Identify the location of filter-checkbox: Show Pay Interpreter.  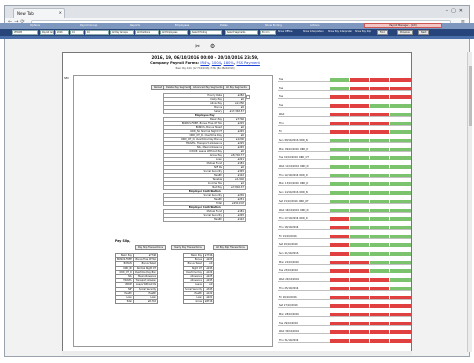
(340, 31).